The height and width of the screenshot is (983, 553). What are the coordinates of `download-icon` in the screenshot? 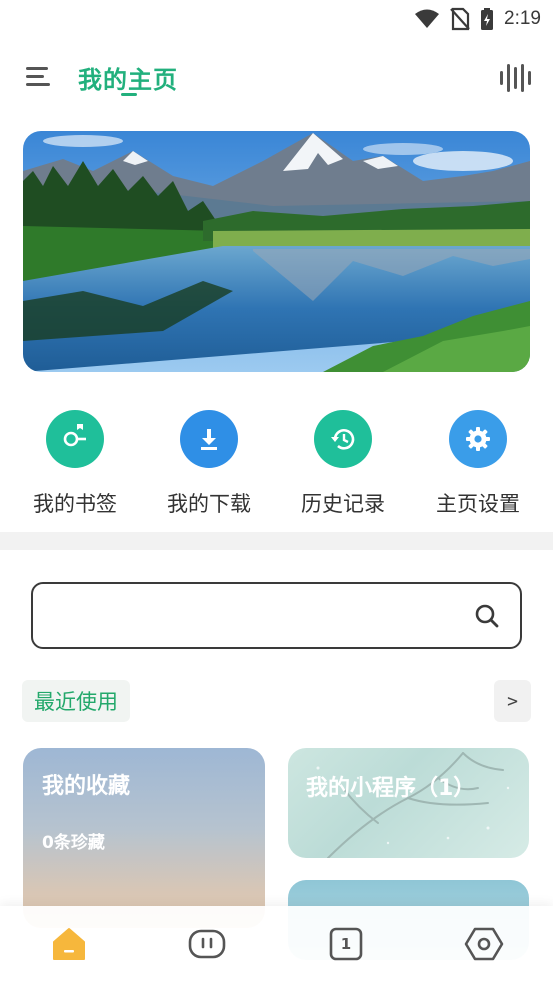 It's located at (209, 439).